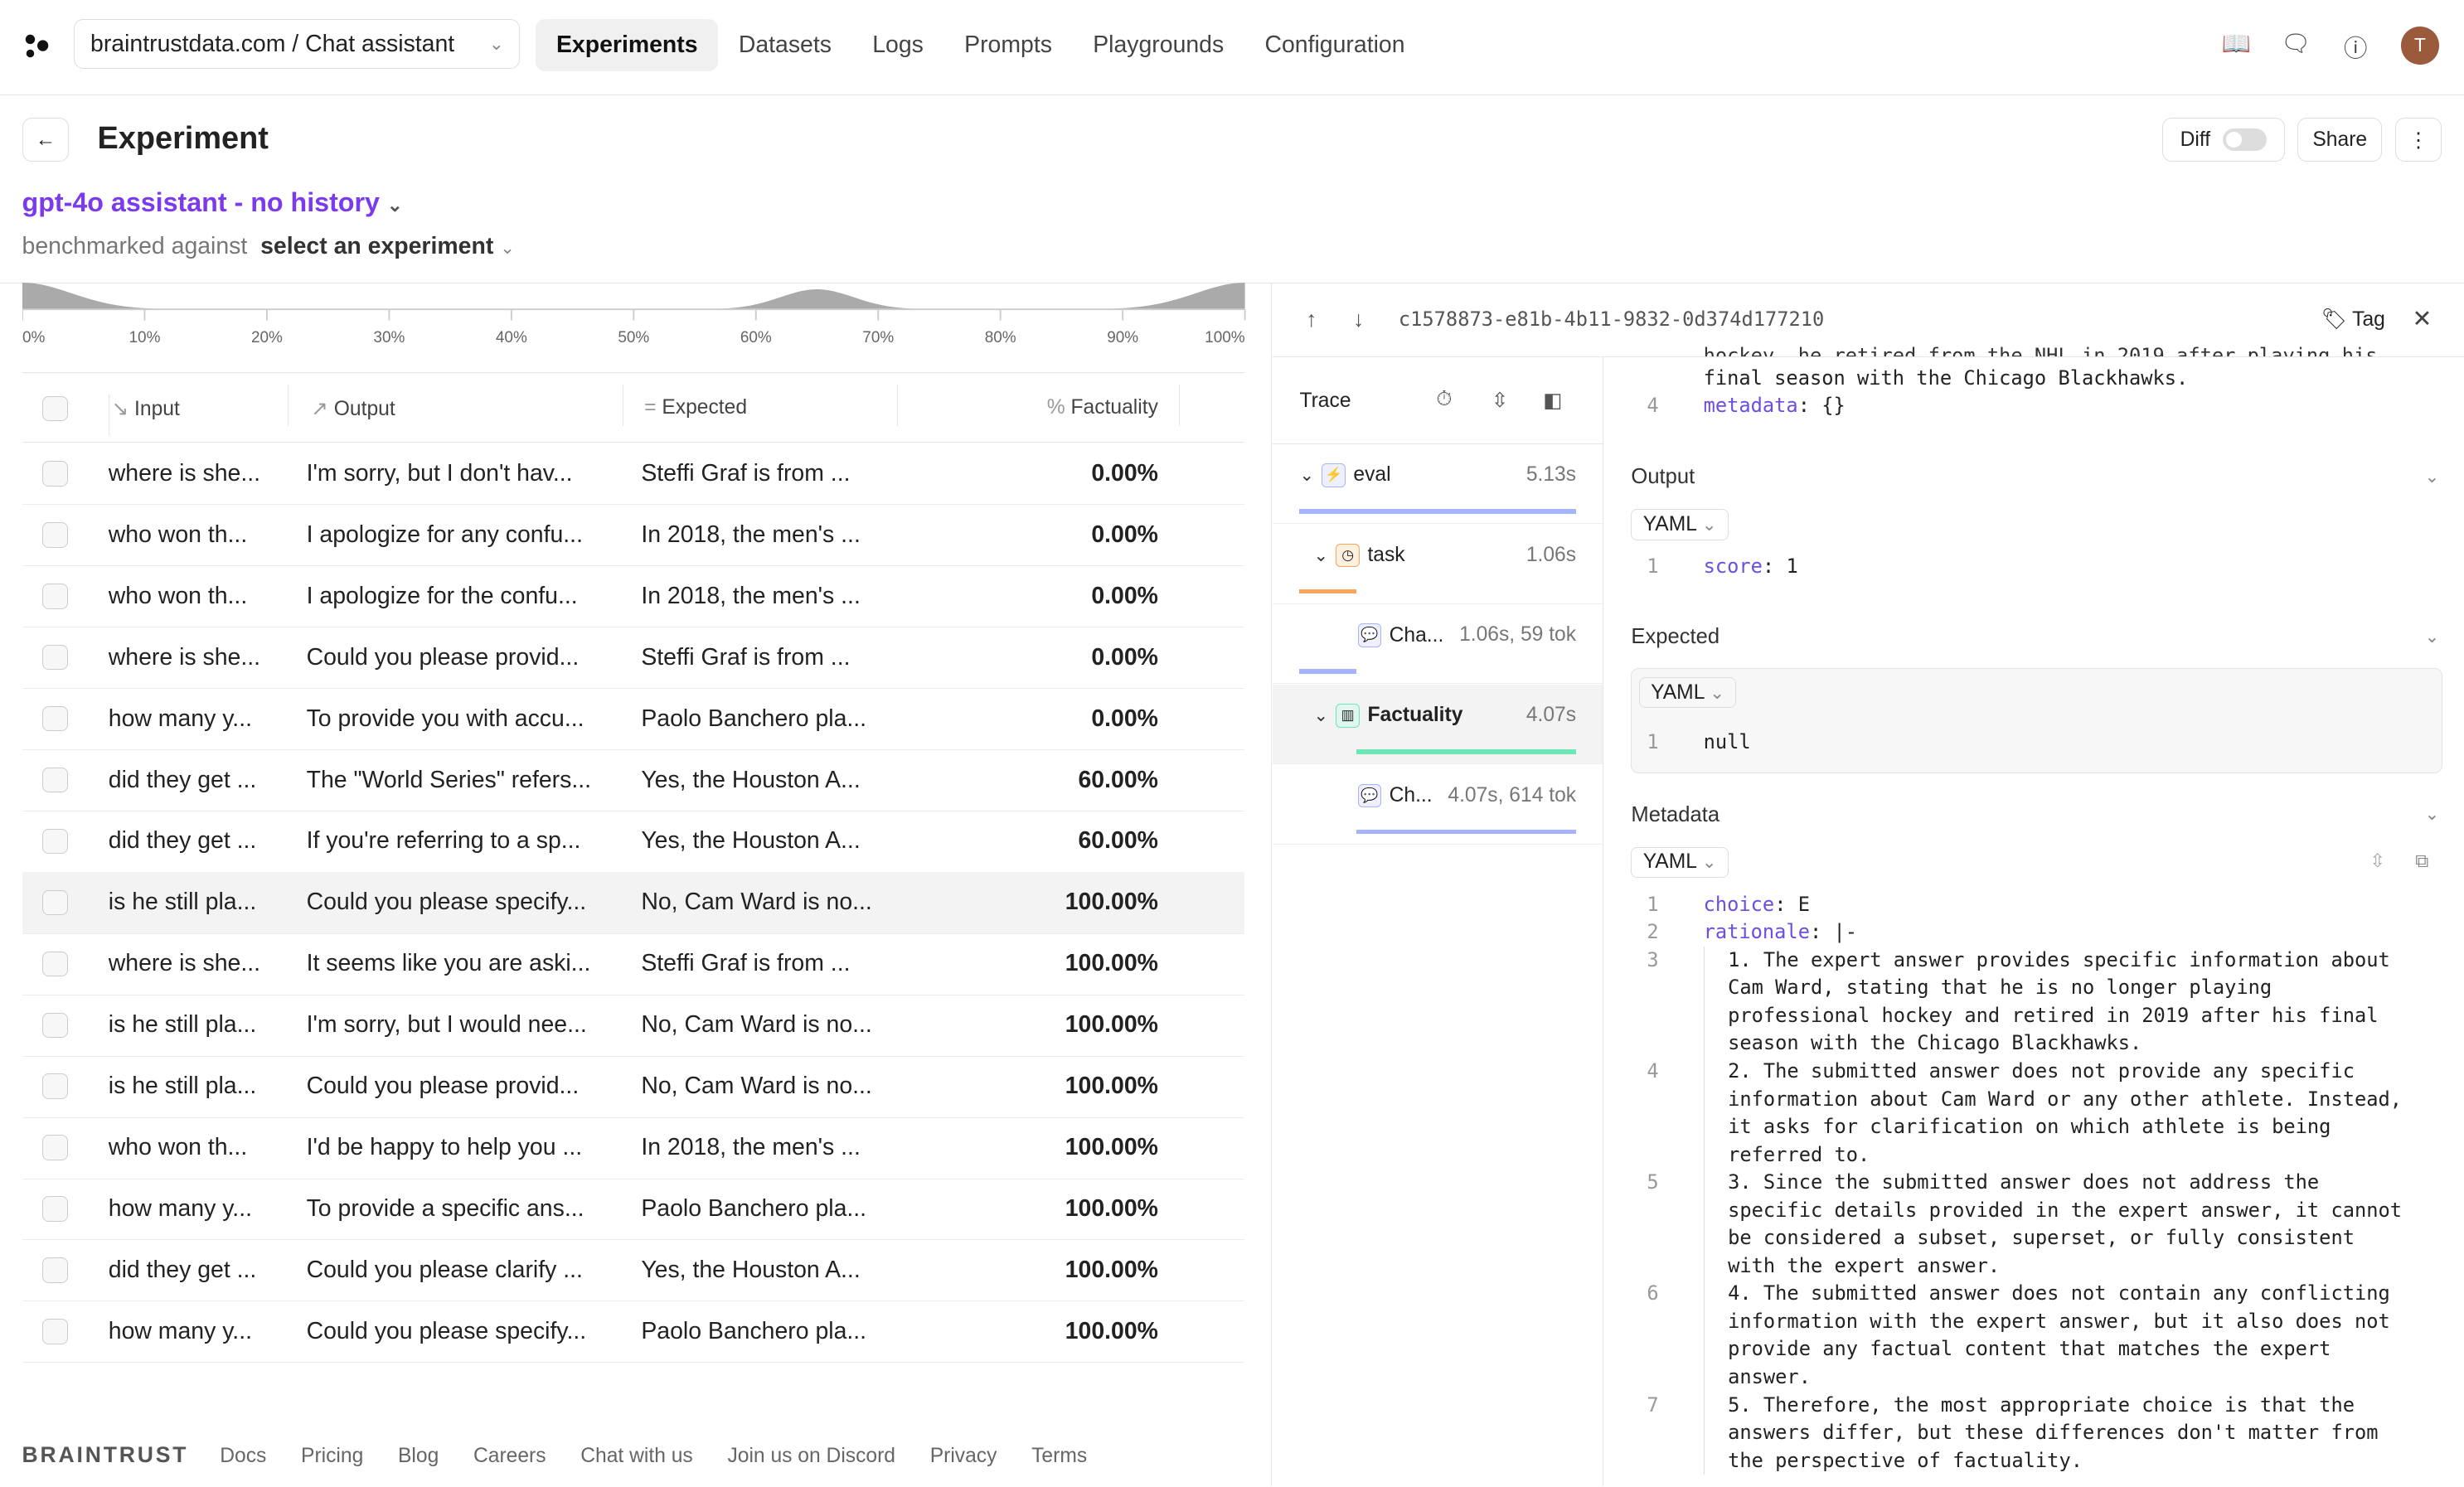  Describe the element at coordinates (146, 408) in the screenshot. I see `column-input: ↘ Input` at that location.